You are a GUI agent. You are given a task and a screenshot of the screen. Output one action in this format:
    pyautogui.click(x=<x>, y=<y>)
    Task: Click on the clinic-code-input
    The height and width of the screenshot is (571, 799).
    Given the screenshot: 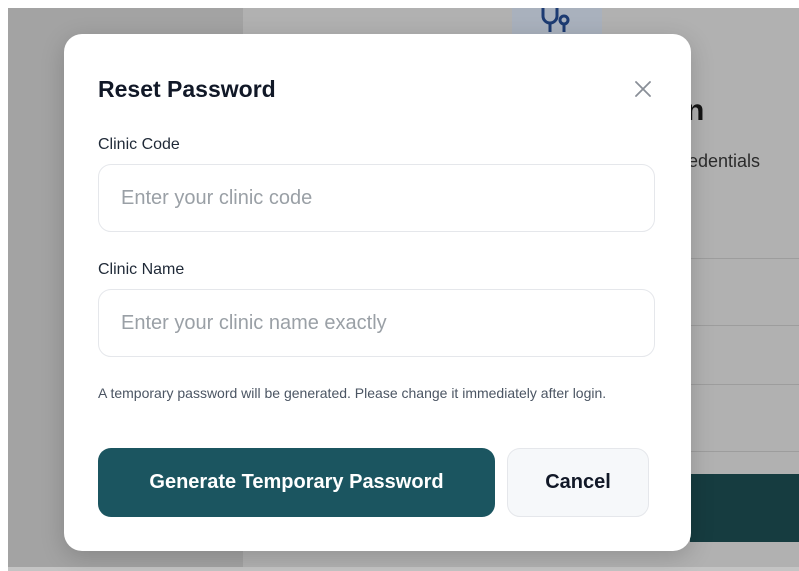 What is the action you would take?
    pyautogui.click(x=376, y=198)
    